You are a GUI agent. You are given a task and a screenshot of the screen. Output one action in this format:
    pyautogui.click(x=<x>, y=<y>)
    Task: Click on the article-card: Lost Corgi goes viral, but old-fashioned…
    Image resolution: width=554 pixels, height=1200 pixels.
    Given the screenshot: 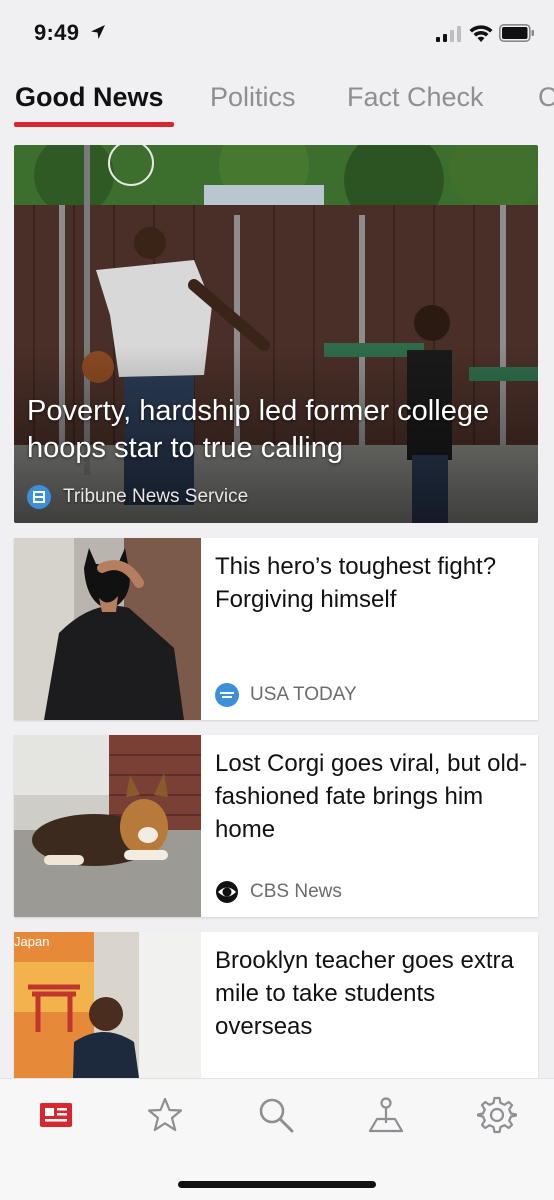 What is the action you would take?
    pyautogui.click(x=276, y=826)
    